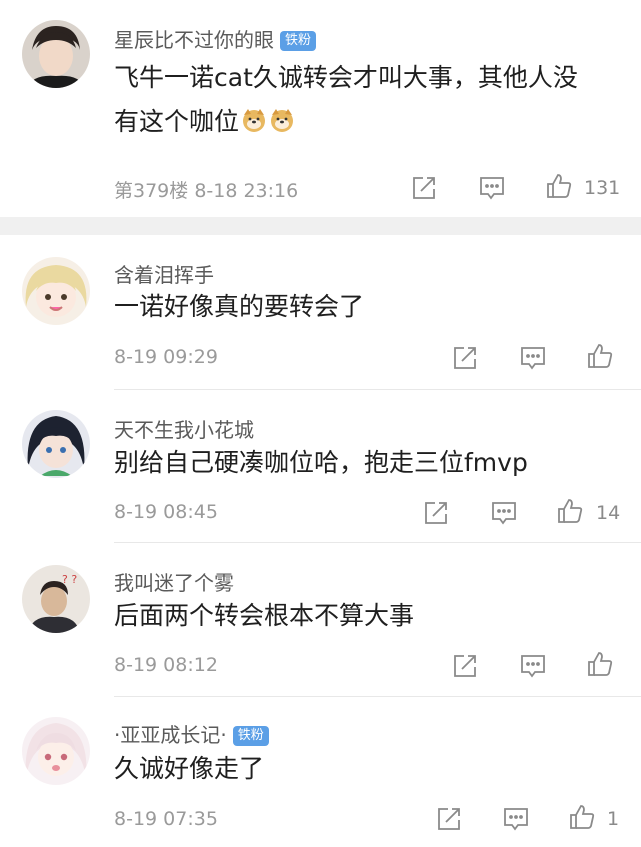 This screenshot has width=641, height=847. I want to click on timestamp: 8-19 07:35, so click(166, 819).